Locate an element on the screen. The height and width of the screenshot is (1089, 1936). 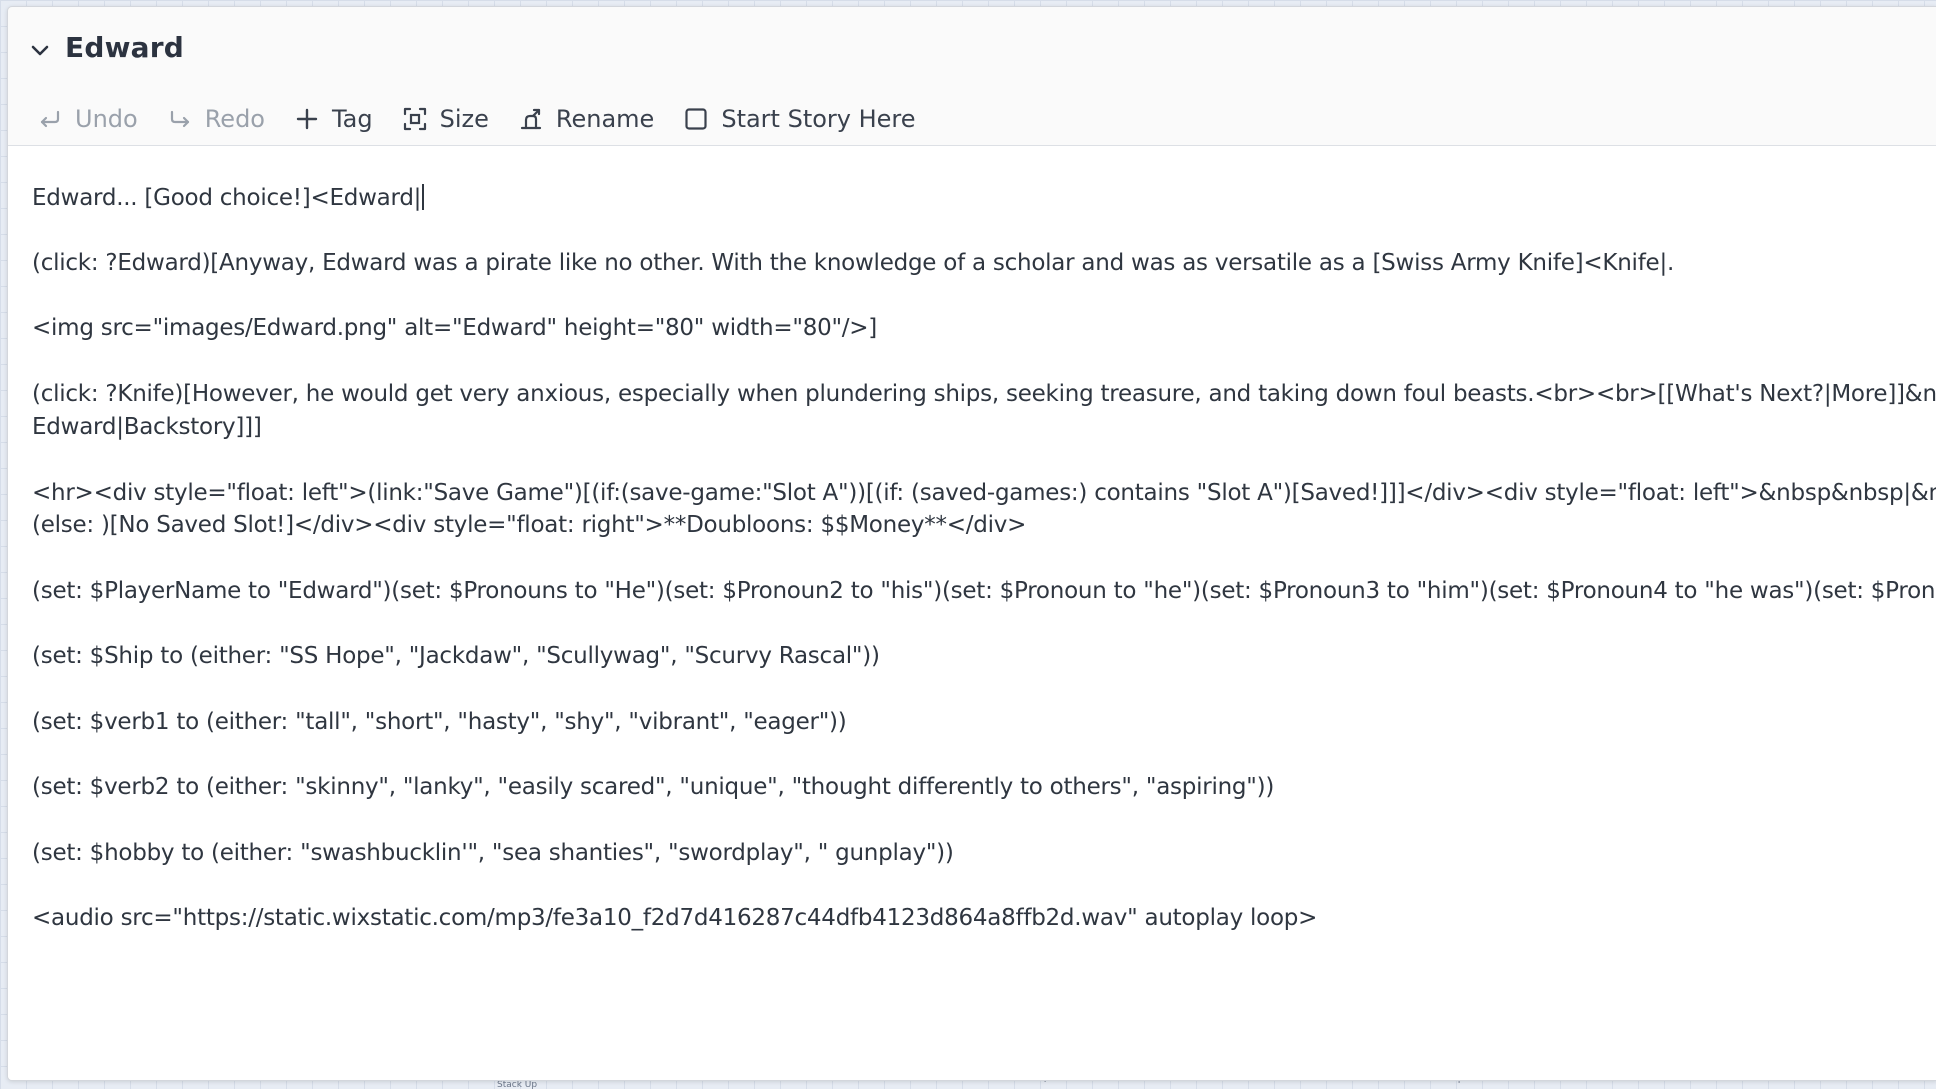
size-button: Size is located at coordinates (446, 119).